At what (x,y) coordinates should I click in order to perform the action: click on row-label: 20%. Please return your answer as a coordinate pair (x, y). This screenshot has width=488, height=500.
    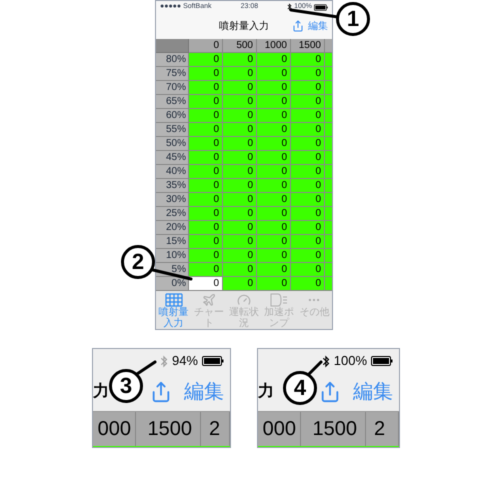
    Looking at the image, I should click on (172, 228).